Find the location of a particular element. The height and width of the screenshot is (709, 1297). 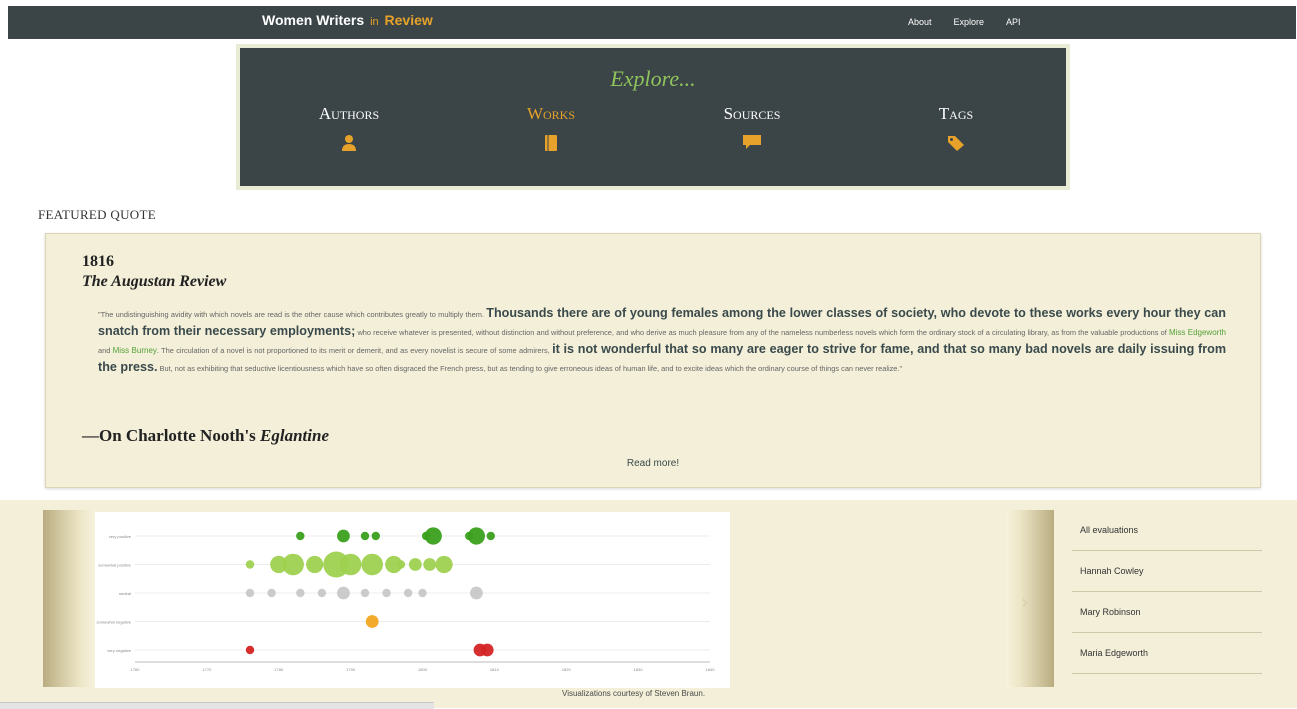

explore-tags-label: Tags is located at coordinates (956, 113).